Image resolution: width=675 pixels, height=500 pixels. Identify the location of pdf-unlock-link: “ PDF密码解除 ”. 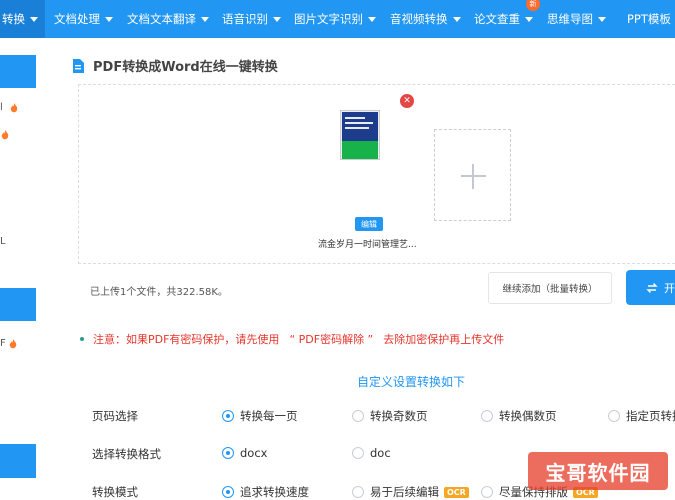
(331, 339).